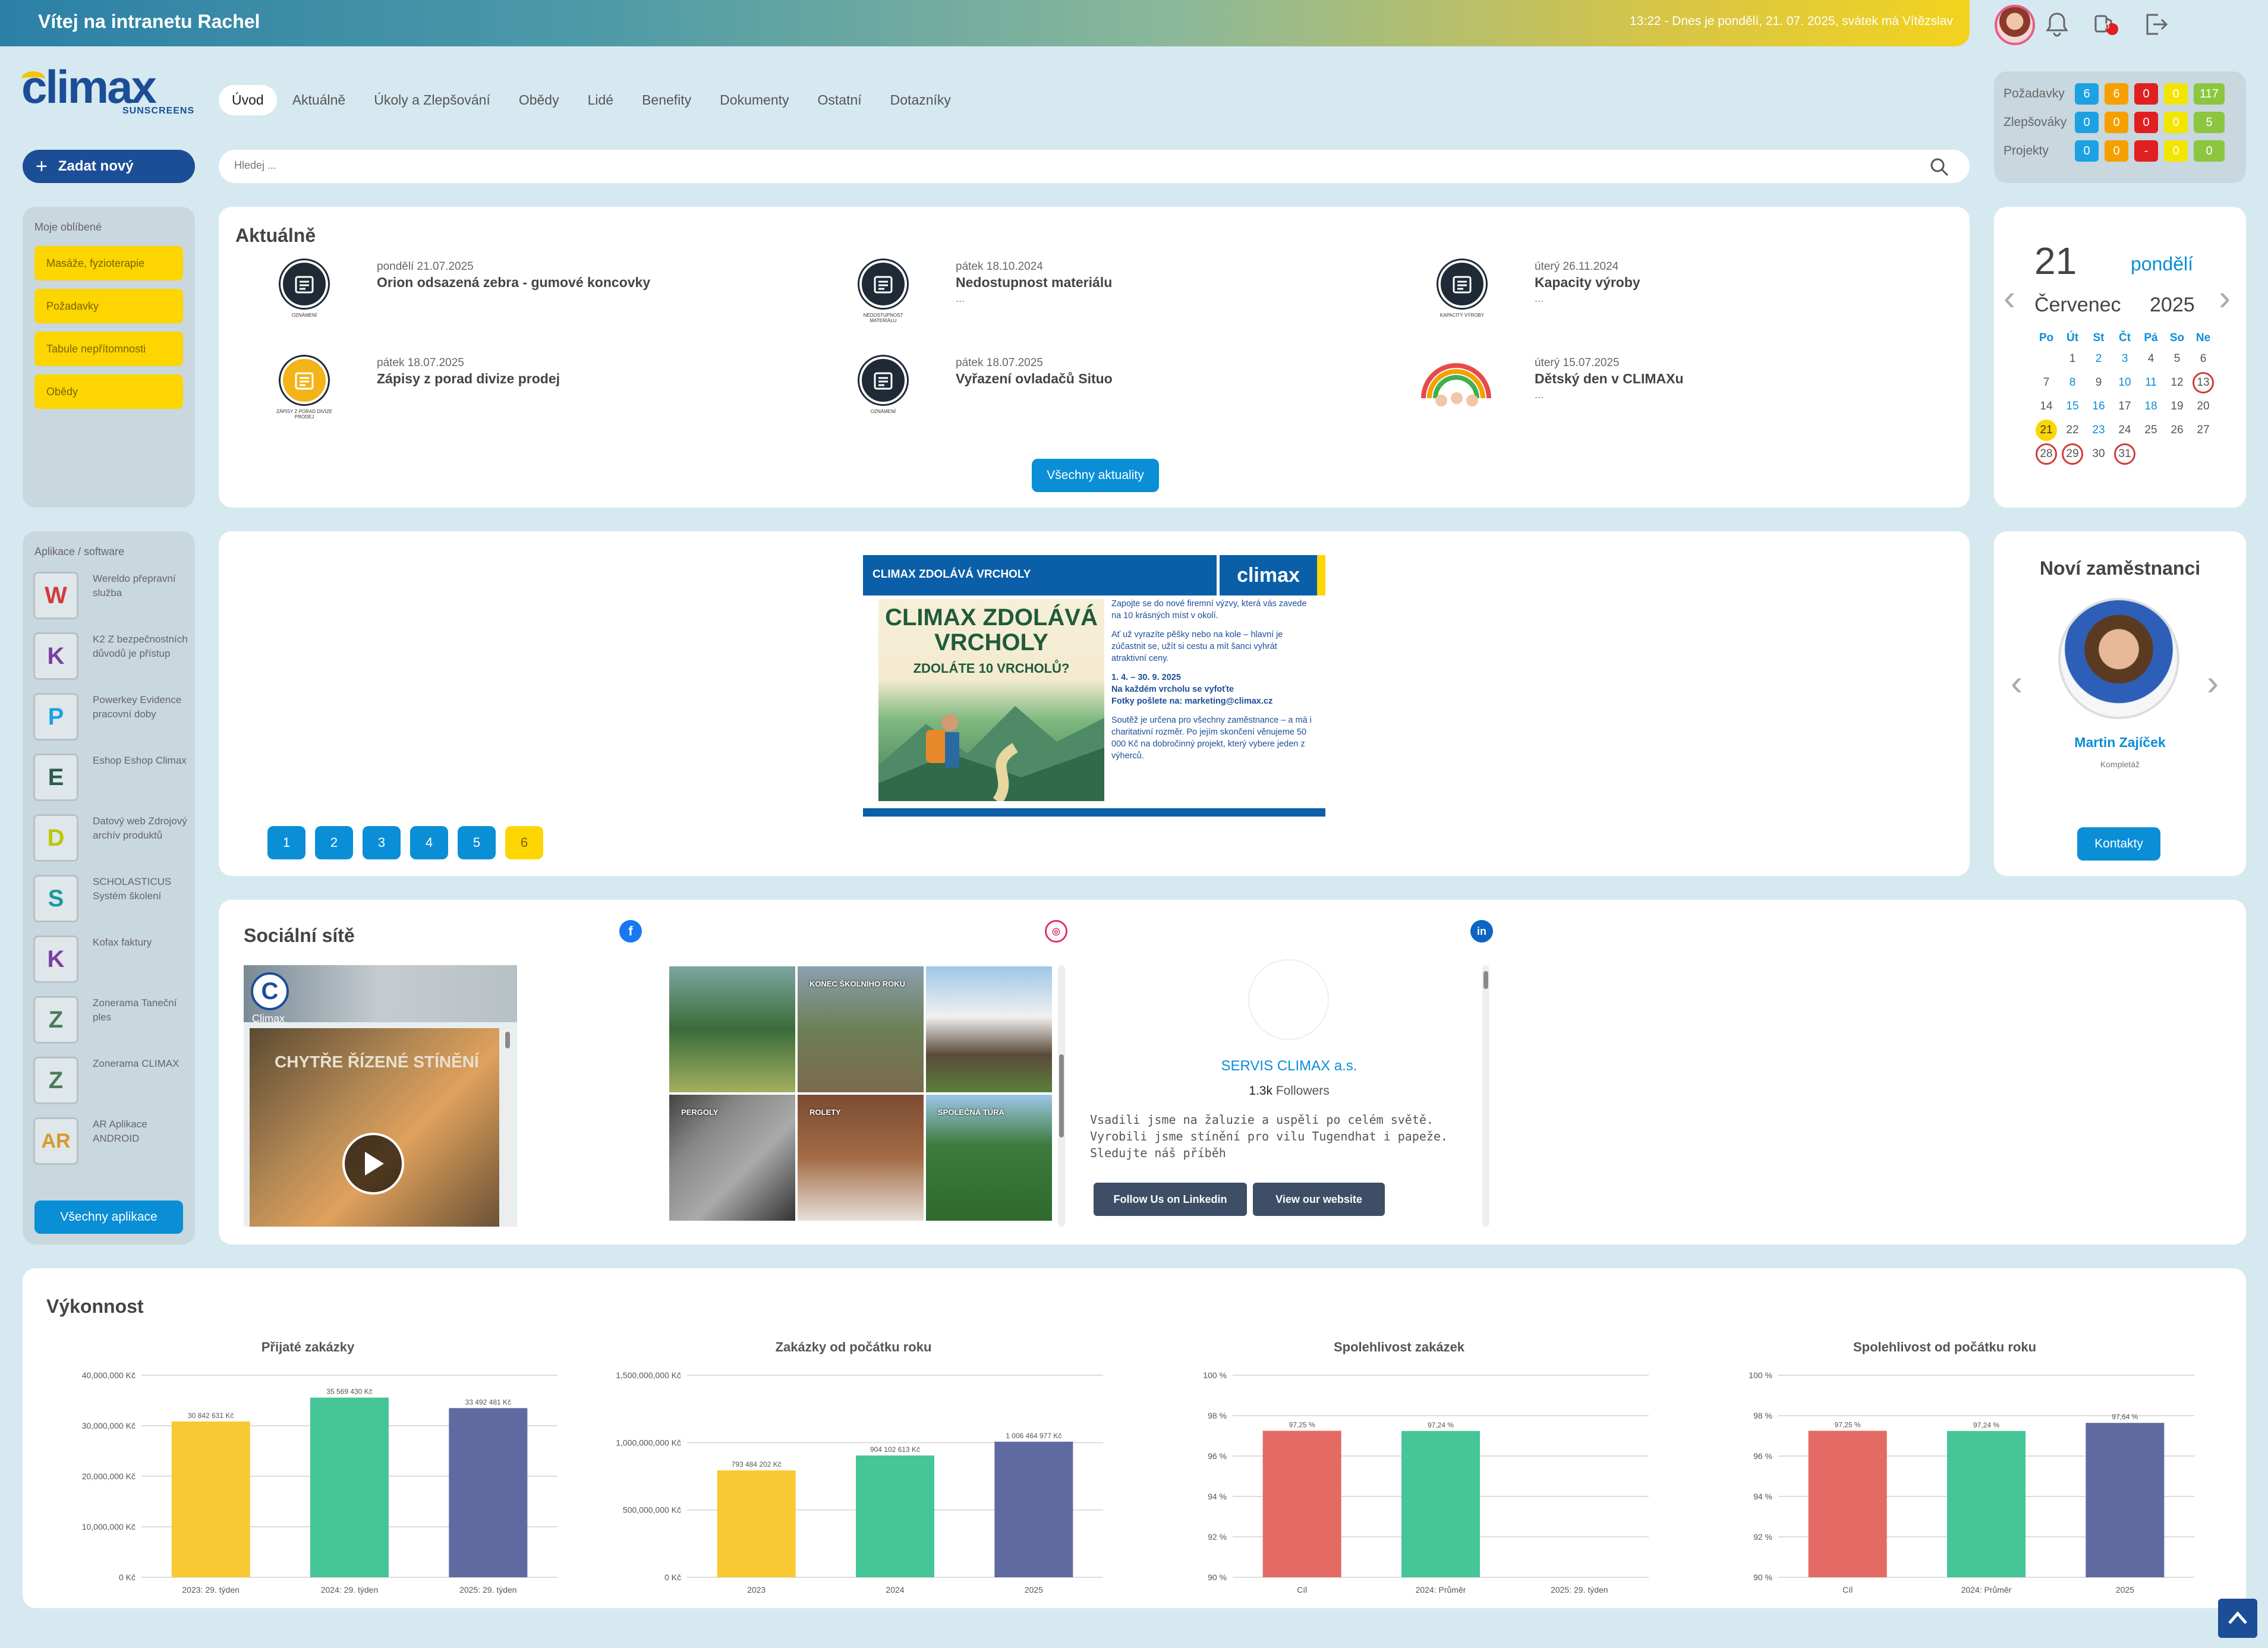 The image size is (2268, 1648). I want to click on linkedin-icon: in, so click(1481, 932).